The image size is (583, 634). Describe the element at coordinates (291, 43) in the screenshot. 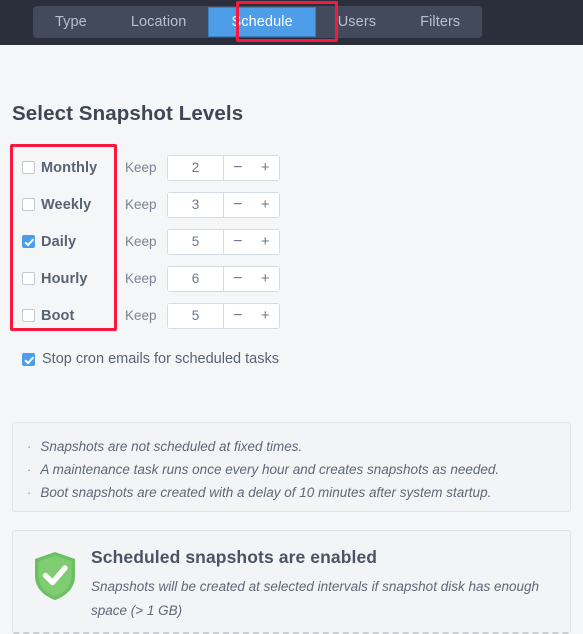

I see `header-underline` at that location.